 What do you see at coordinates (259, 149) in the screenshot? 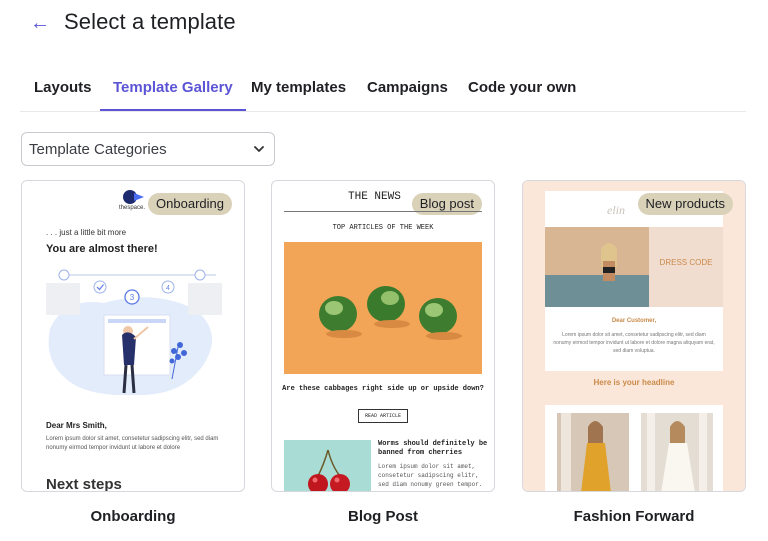
I see `chevron-down-icon` at bounding box center [259, 149].